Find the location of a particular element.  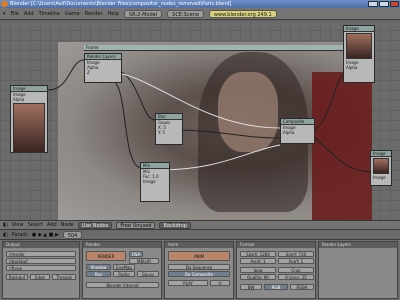

bw-toggle: BW is located at coordinates (251, 287).